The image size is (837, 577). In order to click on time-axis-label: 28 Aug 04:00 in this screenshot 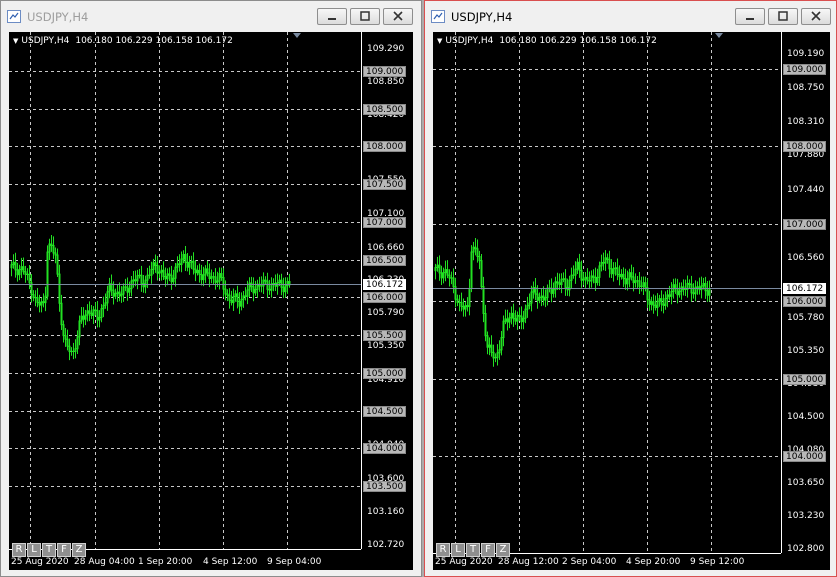, I will do `click(104, 562)`.